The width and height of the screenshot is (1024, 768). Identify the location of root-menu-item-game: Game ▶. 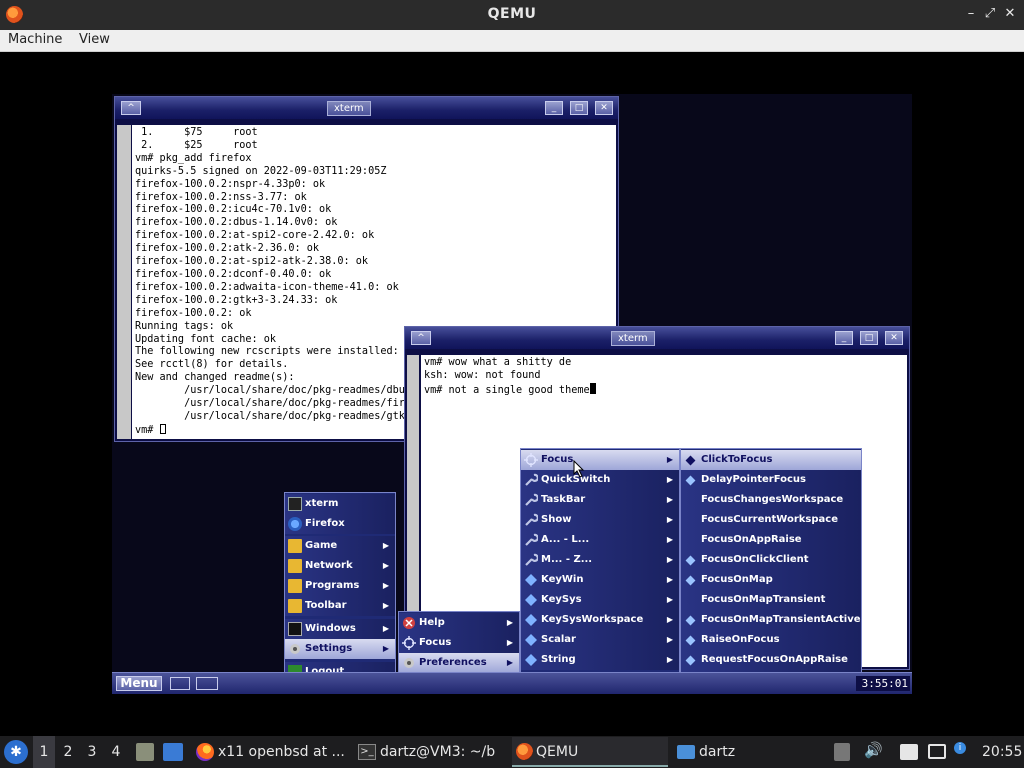
(340, 546).